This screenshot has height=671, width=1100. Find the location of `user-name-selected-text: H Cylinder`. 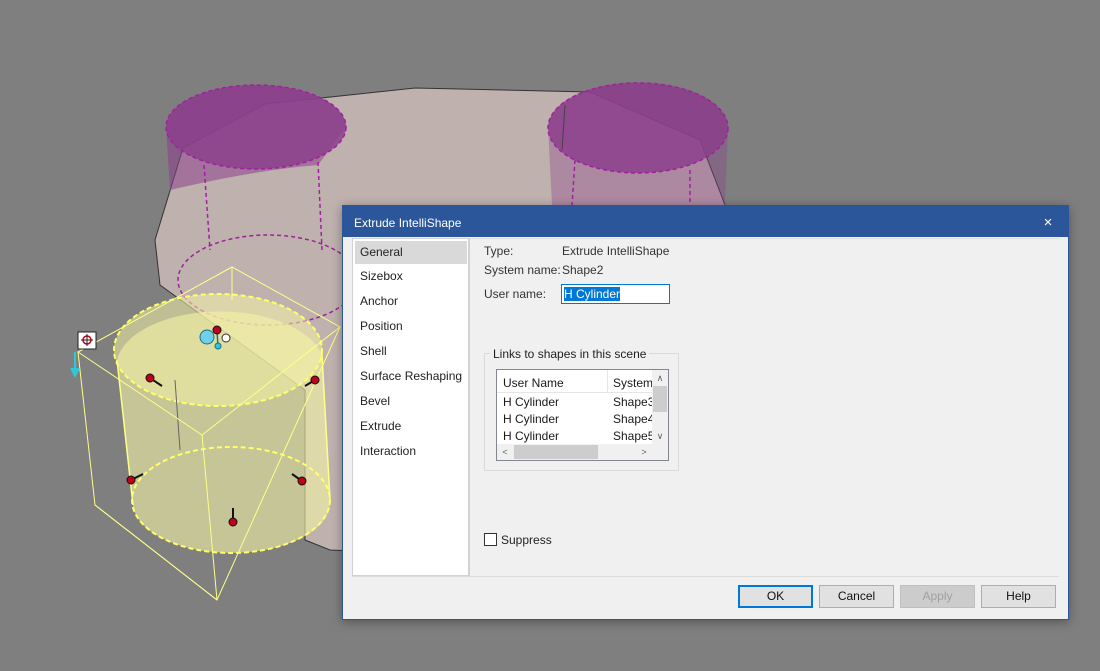

user-name-selected-text: H Cylinder is located at coordinates (592, 294).